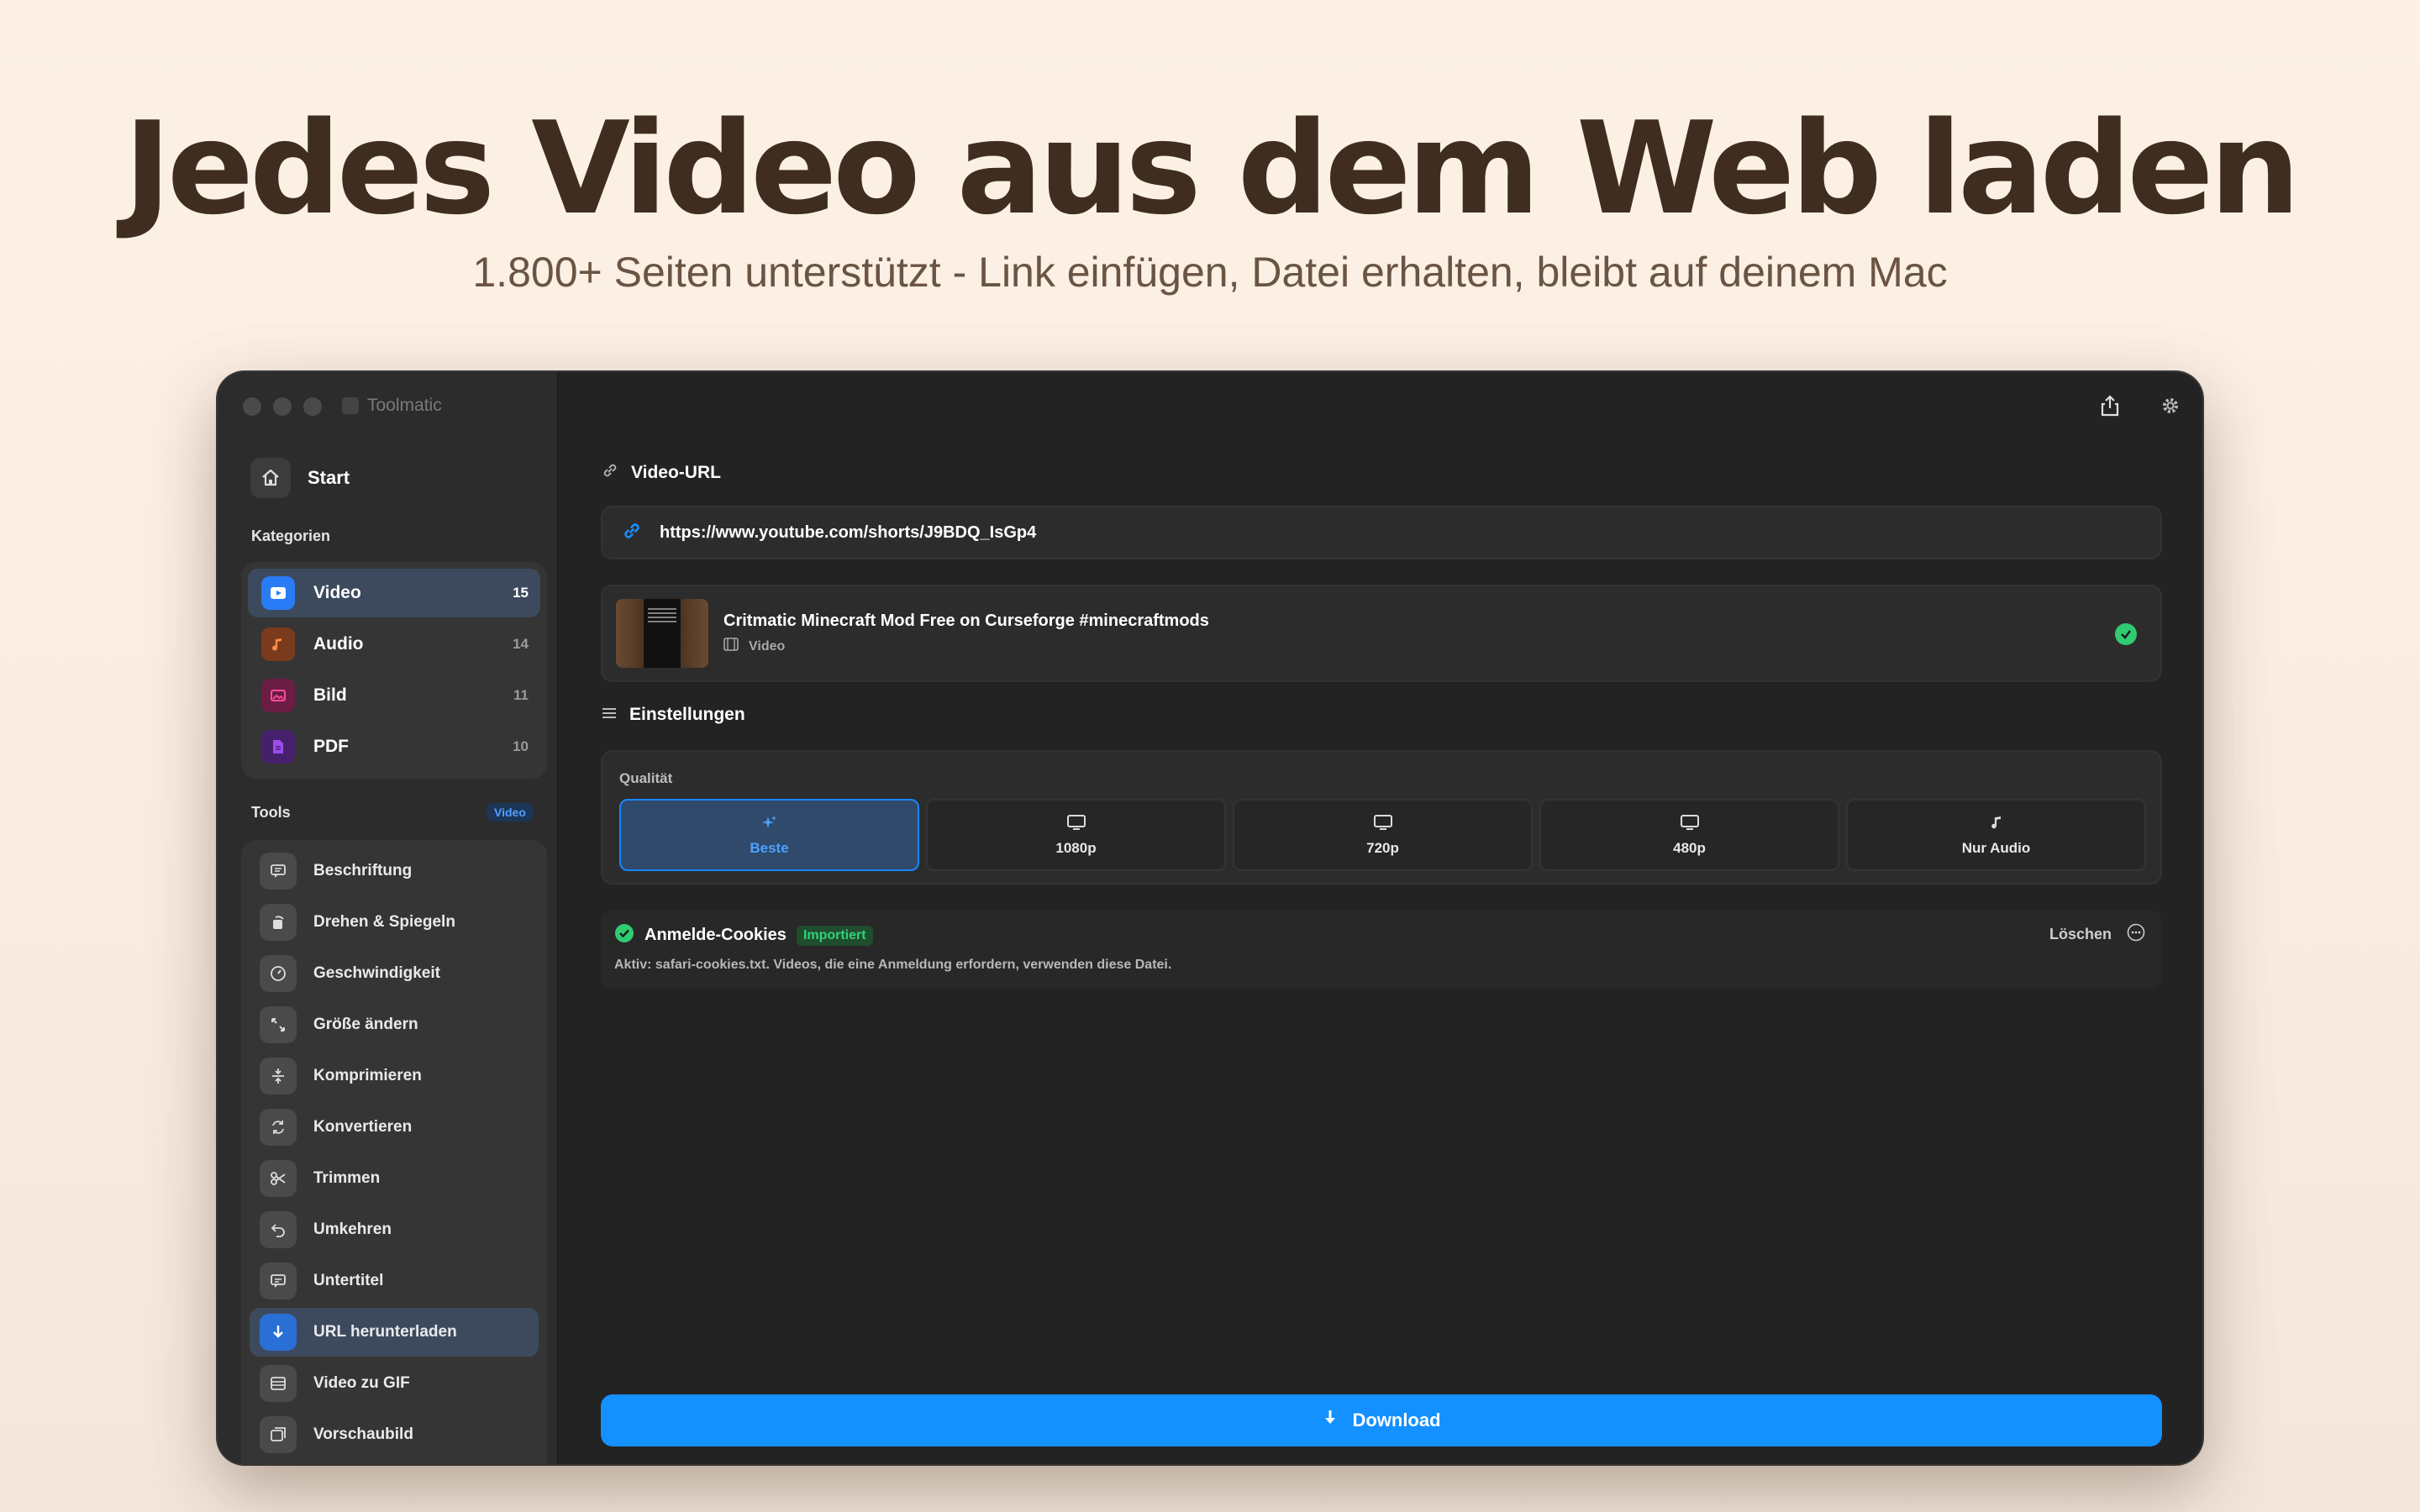 This screenshot has height=1512, width=2420. What do you see at coordinates (1396, 1420) in the screenshot?
I see `download-label: Download` at bounding box center [1396, 1420].